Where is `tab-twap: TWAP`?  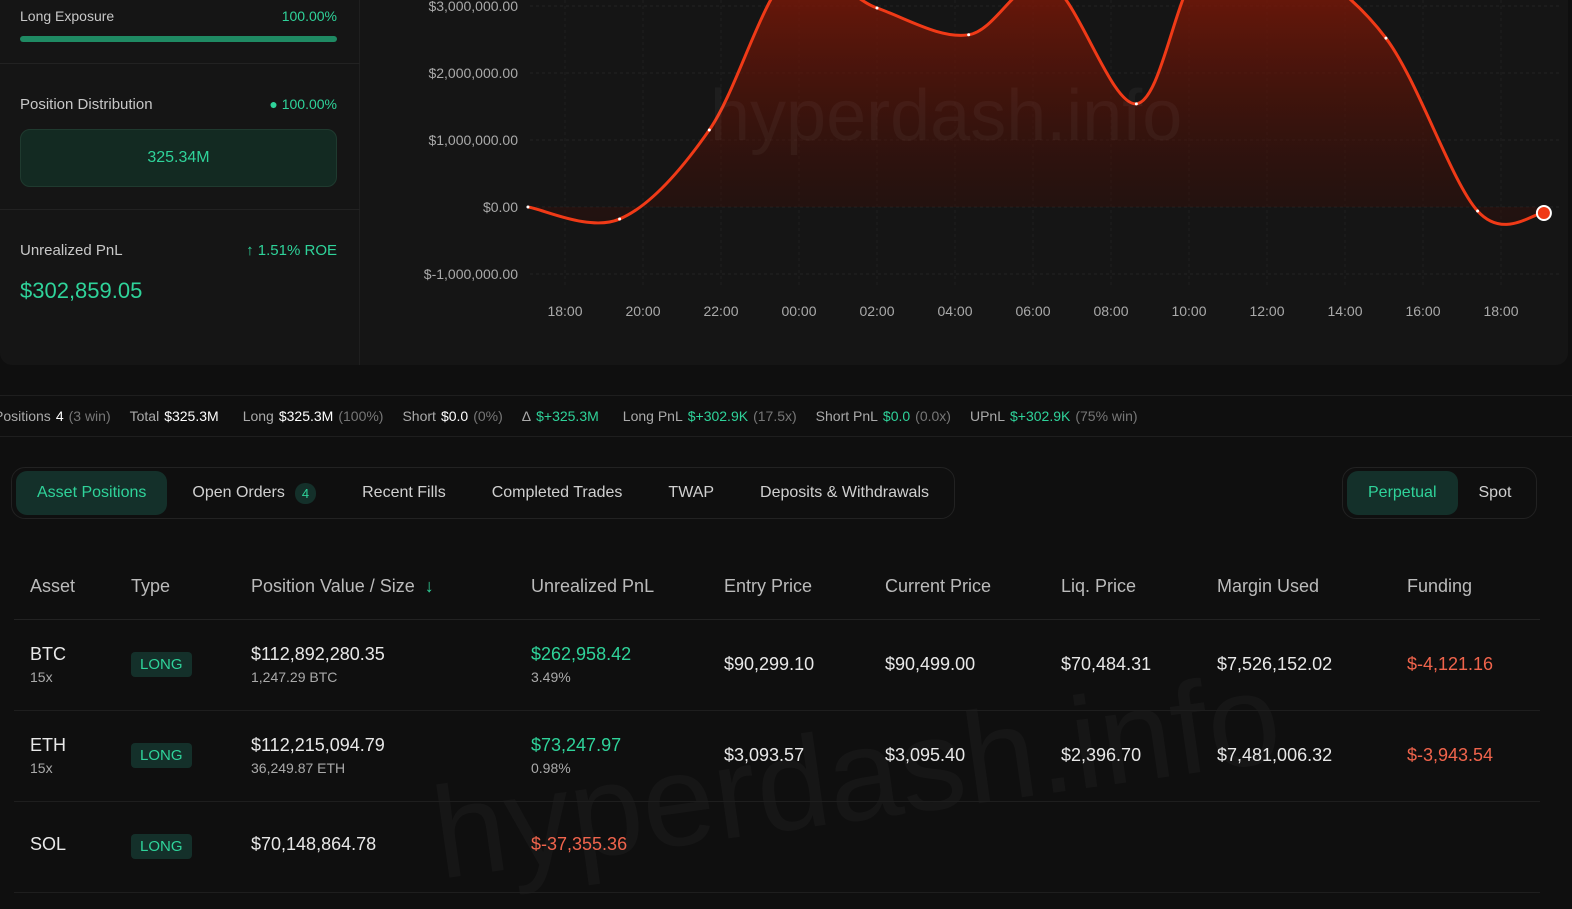
tab-twap: TWAP is located at coordinates (691, 493).